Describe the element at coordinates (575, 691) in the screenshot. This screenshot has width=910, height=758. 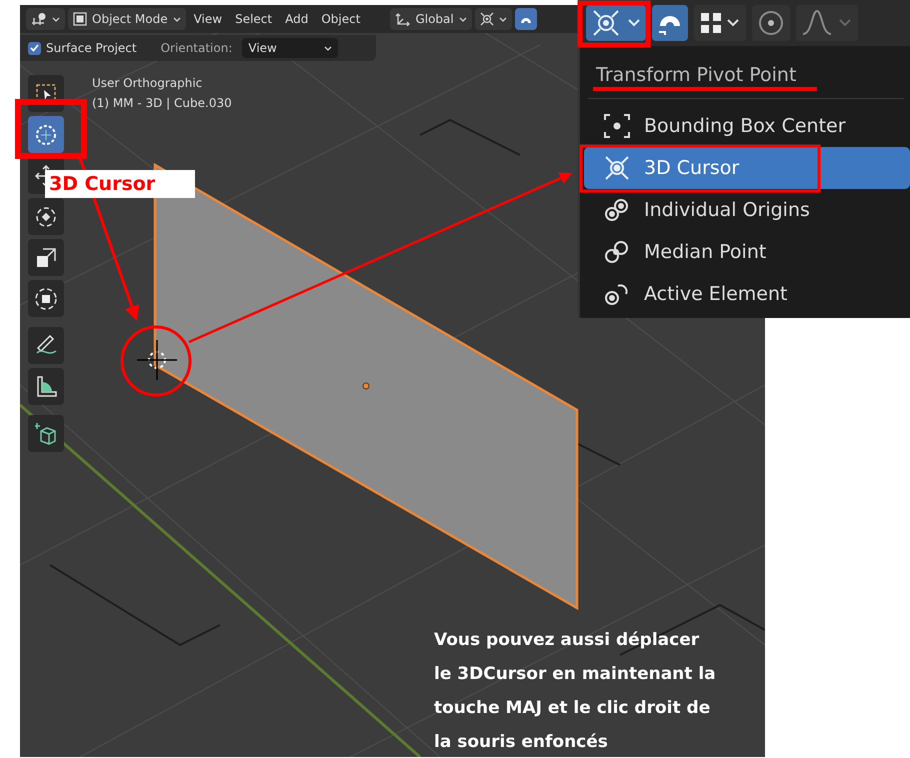
I see `note-text: Vous pouvez aussi déplacer le 3DCursor en maintenant la touche MAJ et le clic droit de la souris enfoncés` at that location.